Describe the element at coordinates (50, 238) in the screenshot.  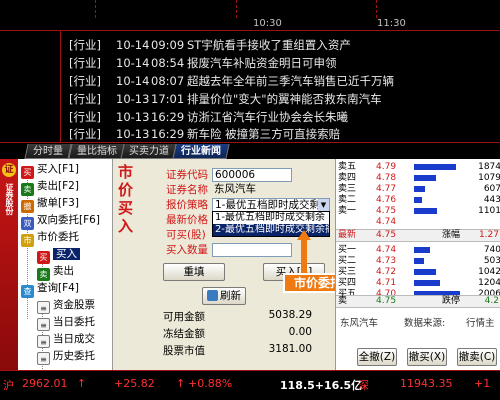
I see `tree-item-market-order: 市市价委托` at that location.